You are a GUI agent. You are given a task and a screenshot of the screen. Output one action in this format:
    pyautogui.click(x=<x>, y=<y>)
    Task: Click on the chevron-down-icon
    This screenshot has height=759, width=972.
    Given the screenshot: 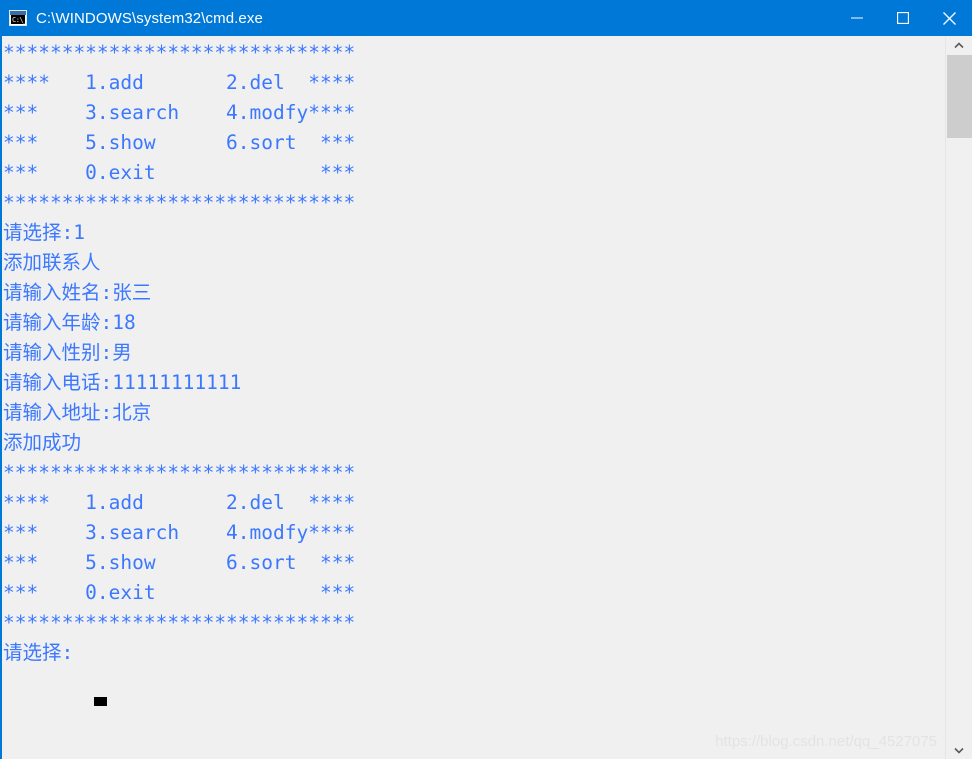 What is the action you would take?
    pyautogui.click(x=959, y=750)
    